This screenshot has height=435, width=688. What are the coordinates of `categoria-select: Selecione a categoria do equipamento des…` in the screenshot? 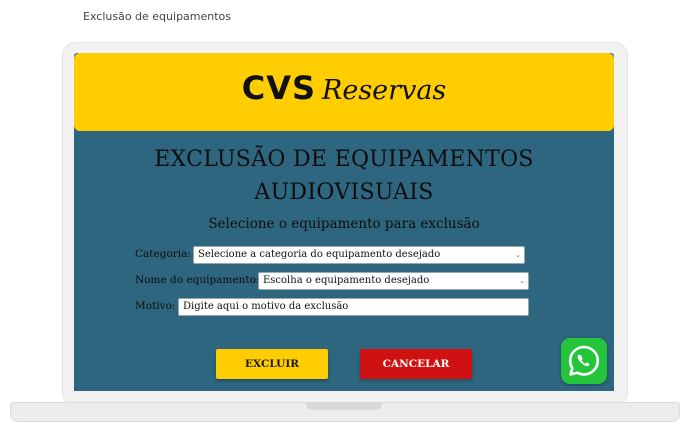 It's located at (359, 255).